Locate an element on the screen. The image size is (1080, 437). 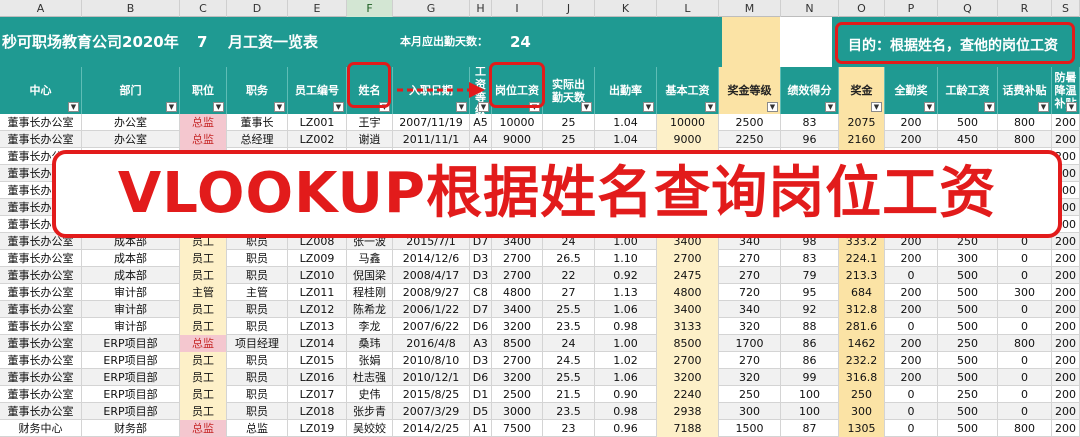
table-cell: 86 is located at coordinates (810, 360).